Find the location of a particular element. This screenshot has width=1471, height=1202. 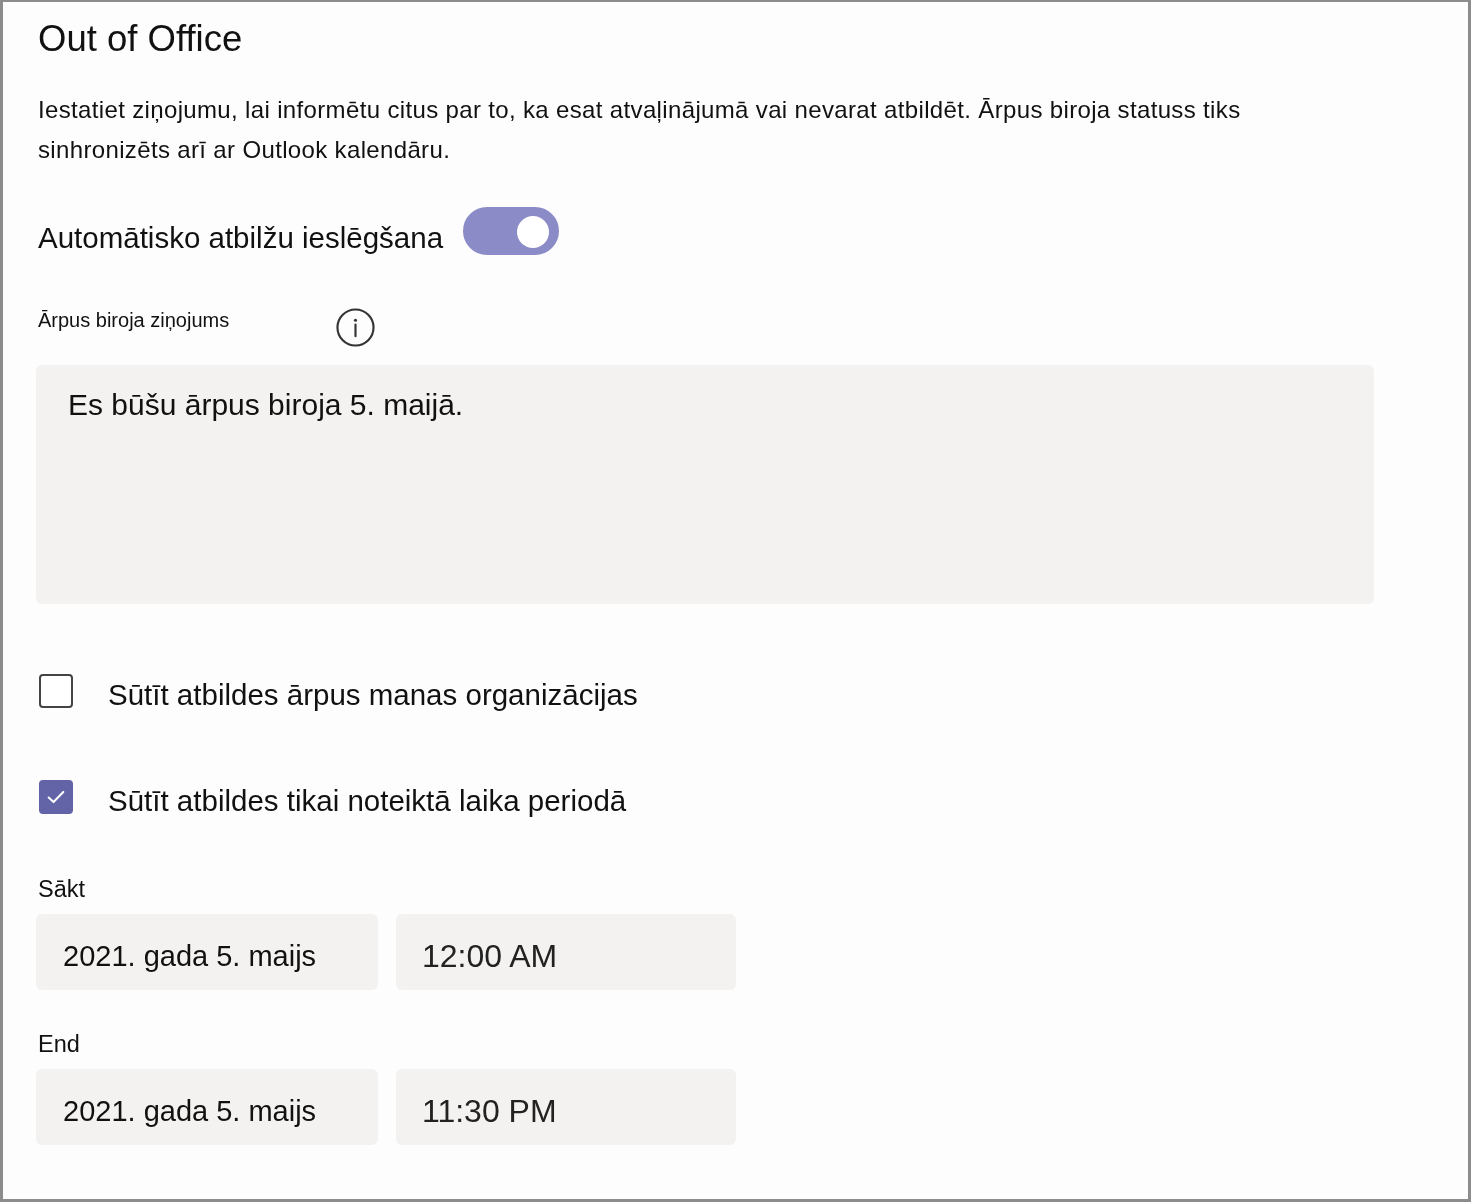

checkmark-icon is located at coordinates (56, 797).